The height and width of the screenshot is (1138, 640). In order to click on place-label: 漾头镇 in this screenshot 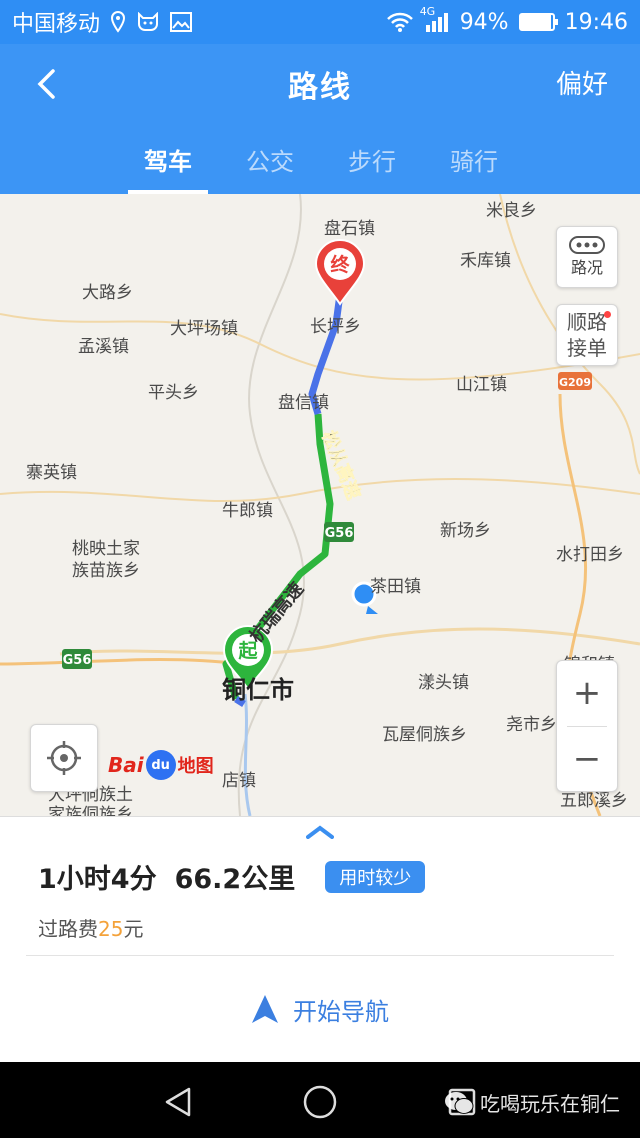, I will do `click(443, 683)`.